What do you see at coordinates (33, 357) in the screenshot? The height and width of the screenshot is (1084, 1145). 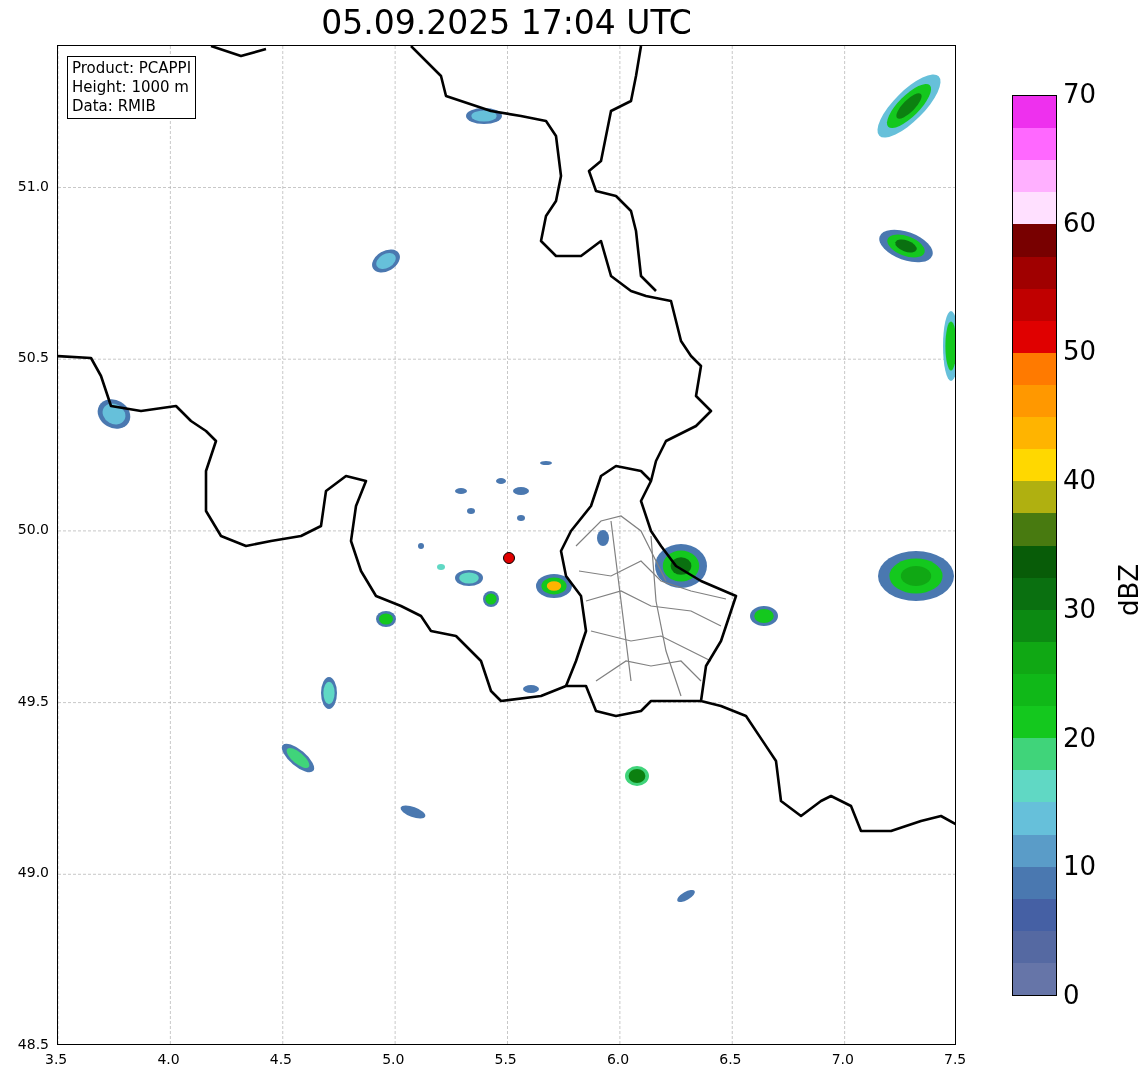 I see `y-tick-label: 50.5` at bounding box center [33, 357].